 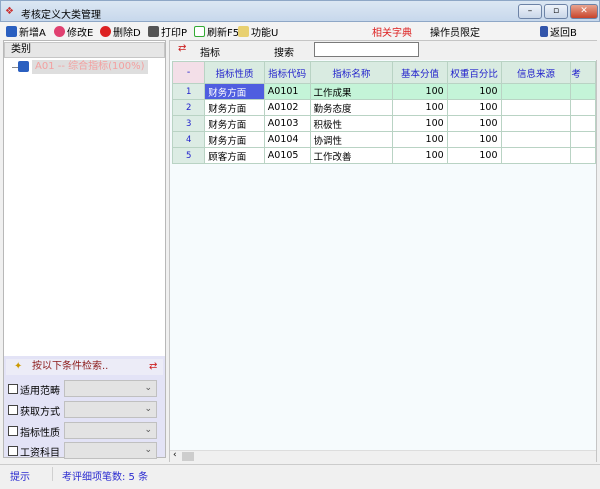 I want to click on column-header: 信息来源, so click(x=536, y=72).